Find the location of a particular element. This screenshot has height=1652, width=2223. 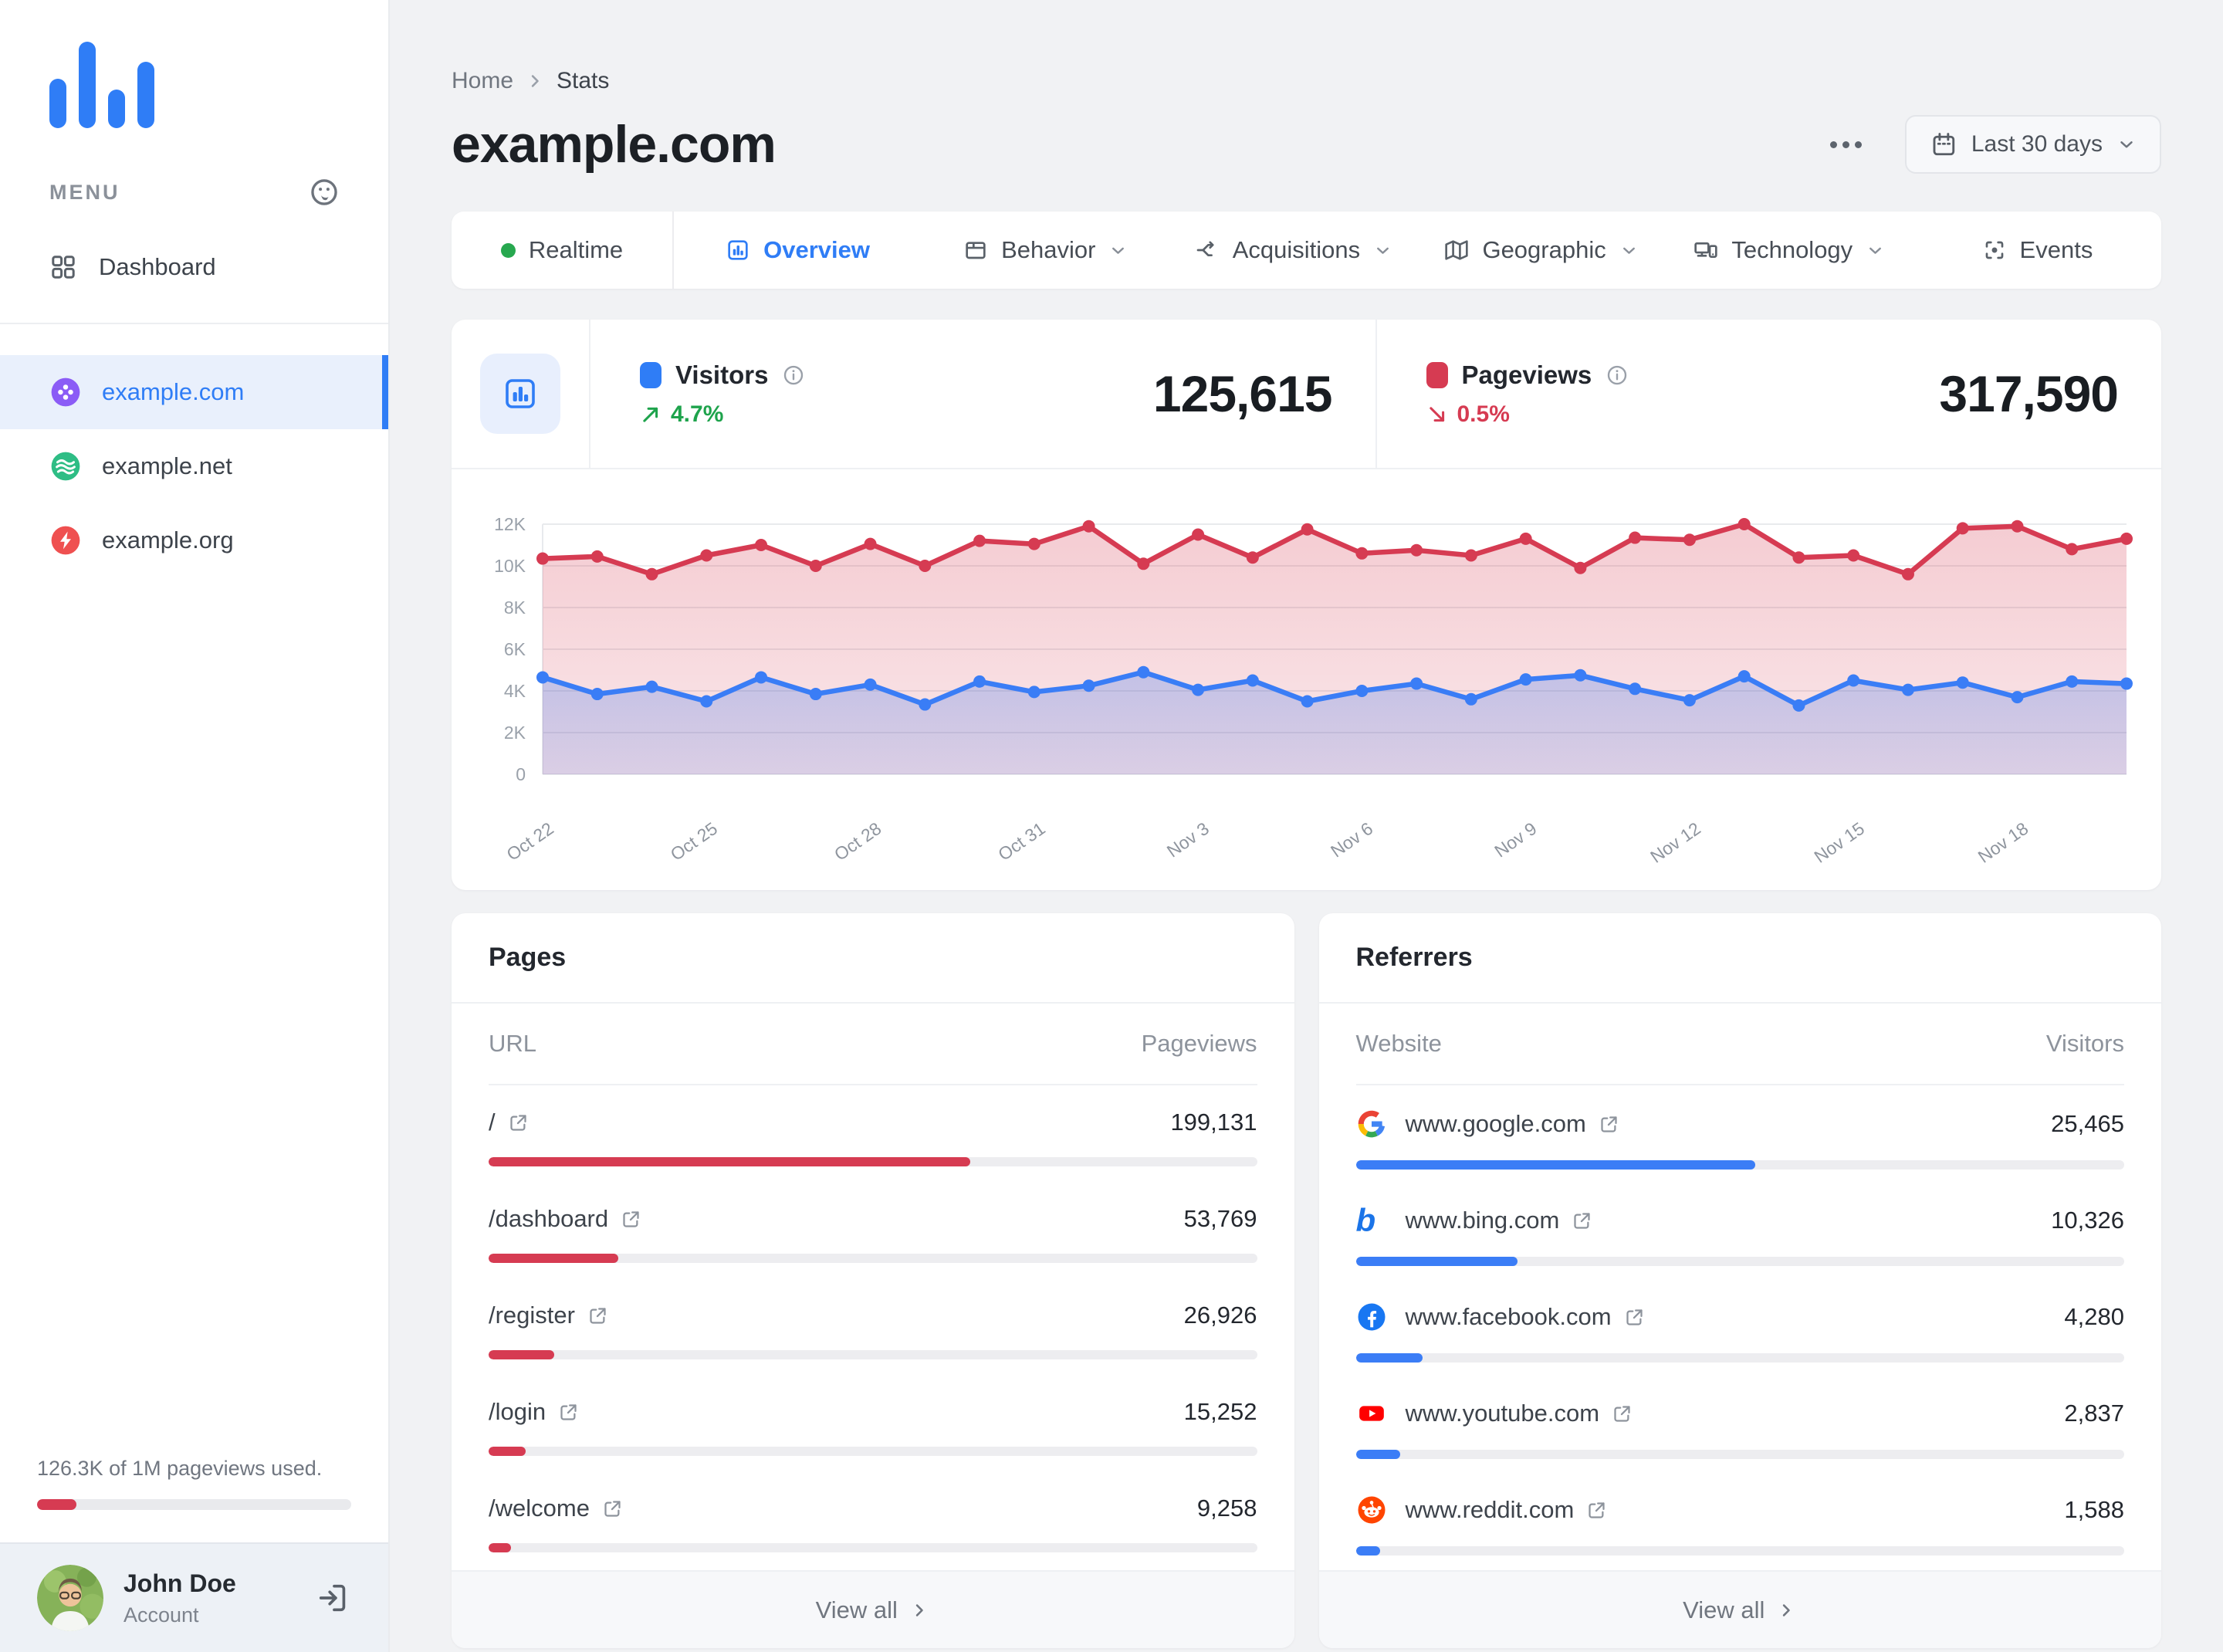

tab-label: Geographic is located at coordinates (1544, 250).